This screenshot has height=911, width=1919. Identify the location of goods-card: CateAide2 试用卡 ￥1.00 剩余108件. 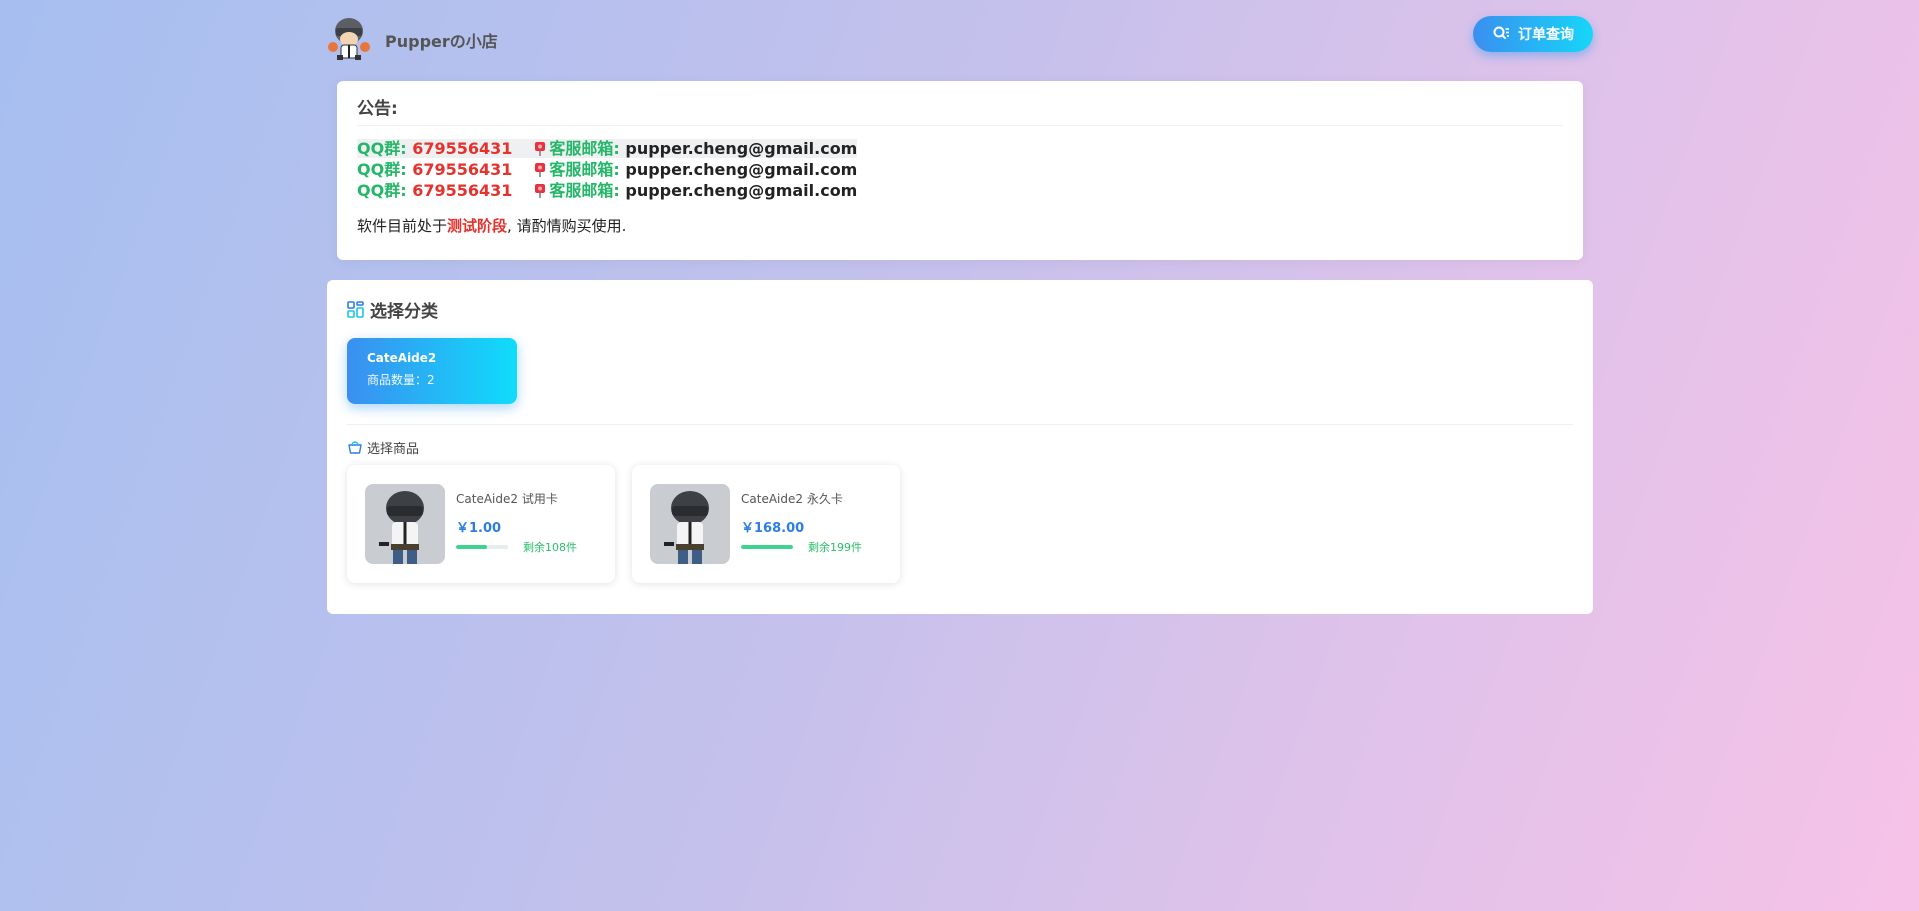
(481, 524).